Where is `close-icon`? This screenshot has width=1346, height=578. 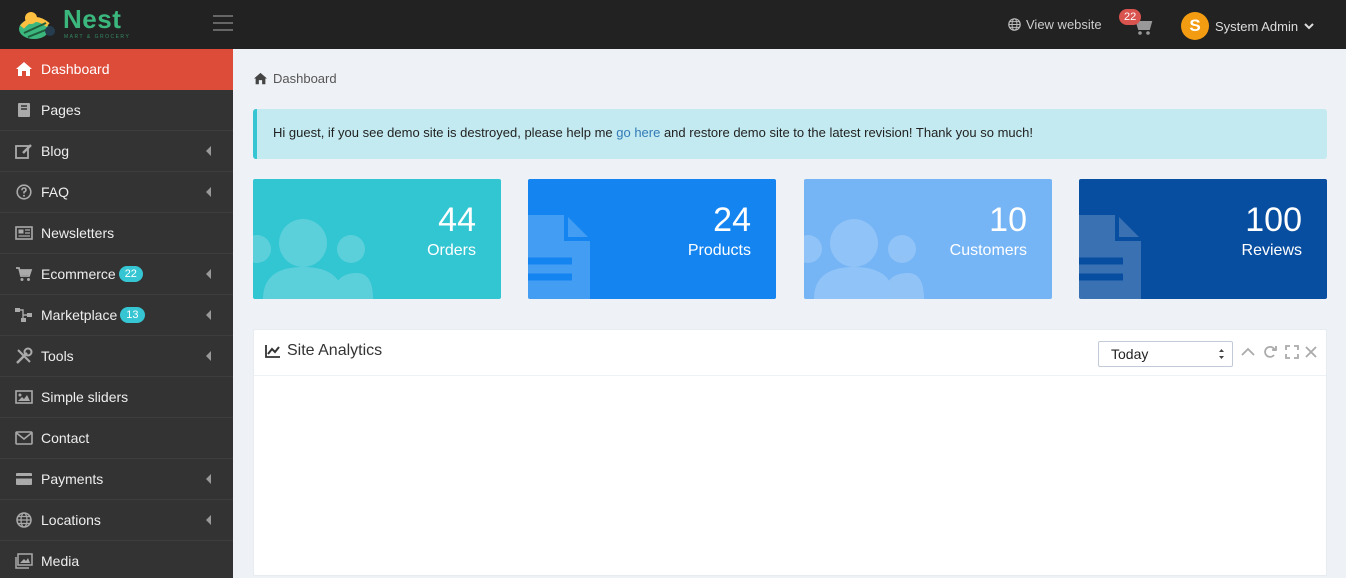 close-icon is located at coordinates (1311, 352).